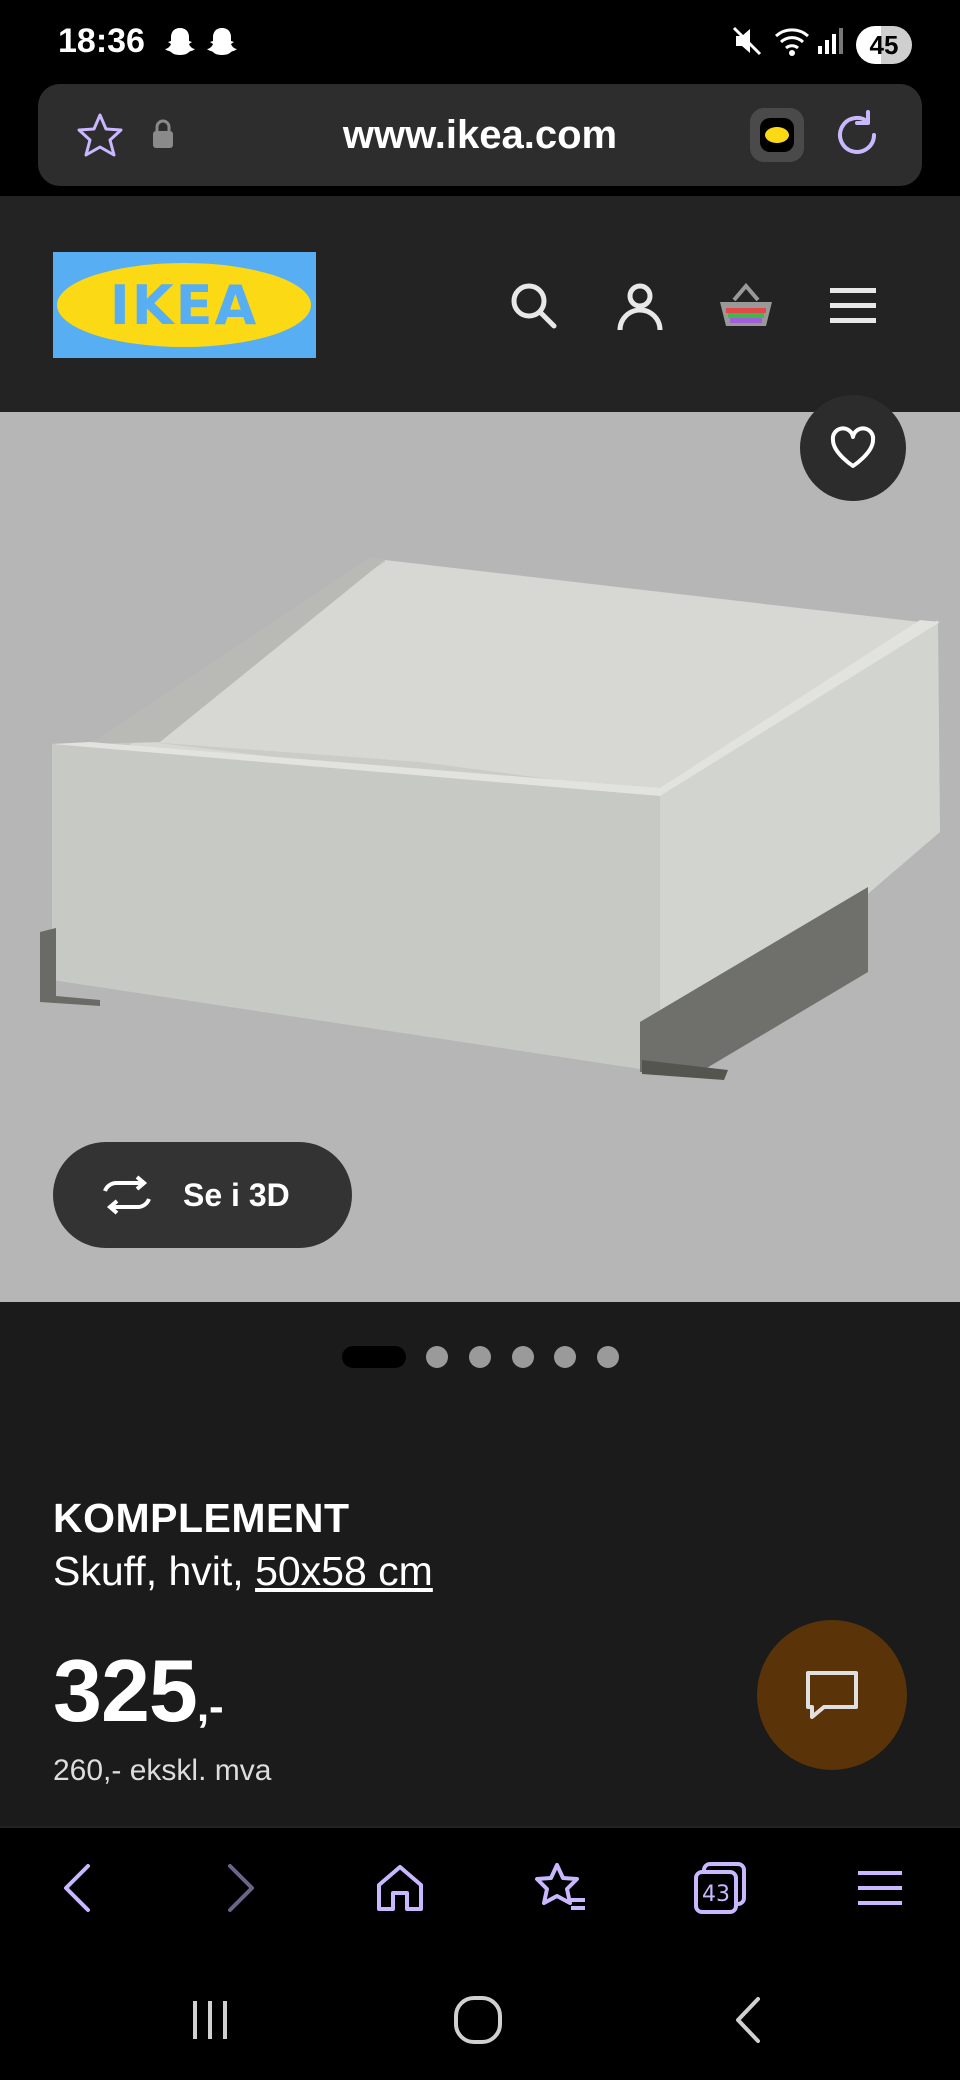 This screenshot has width=960, height=2080. I want to click on system-home-button, so click(478, 2020).